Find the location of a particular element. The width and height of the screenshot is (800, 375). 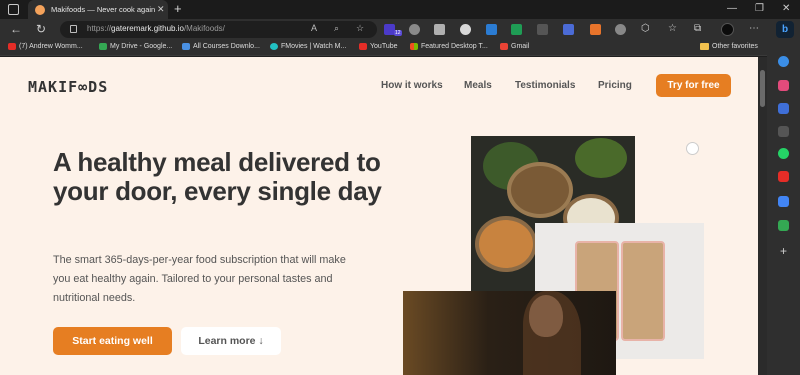

learn-more-button: Learn more ↓ is located at coordinates (231, 341).